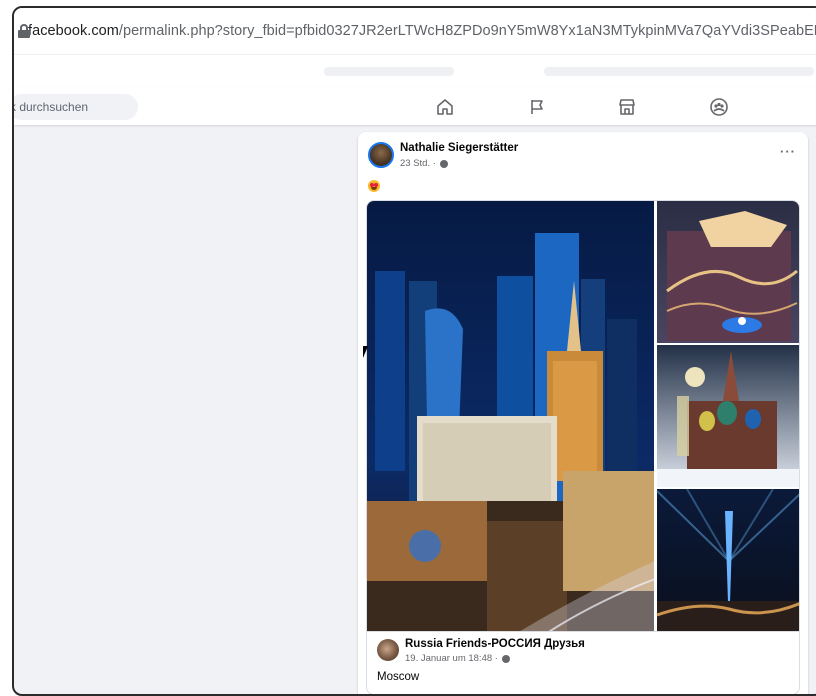 Image resolution: width=816 pixels, height=696 pixels. I want to click on author-avatar, so click(381, 155).